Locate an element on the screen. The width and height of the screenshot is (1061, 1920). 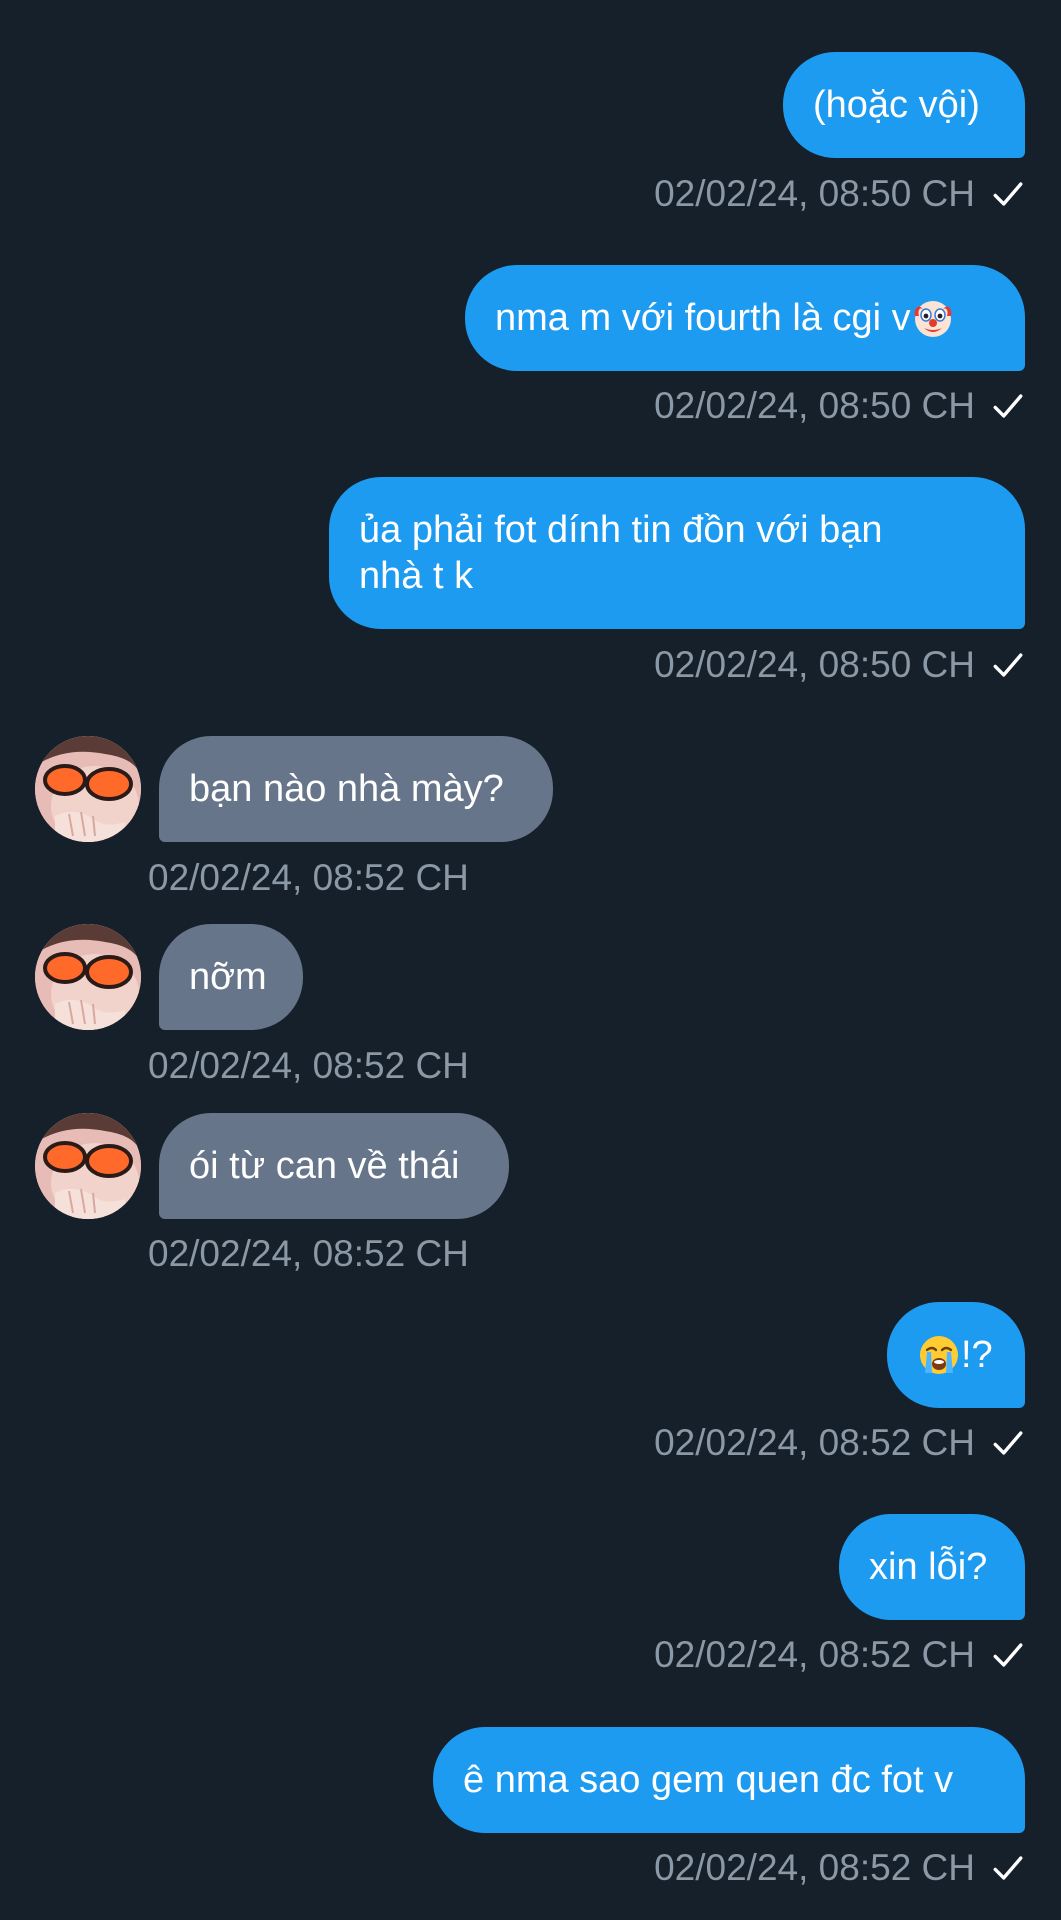
sent-message-bubble: xin lỗi? is located at coordinates (932, 1567).